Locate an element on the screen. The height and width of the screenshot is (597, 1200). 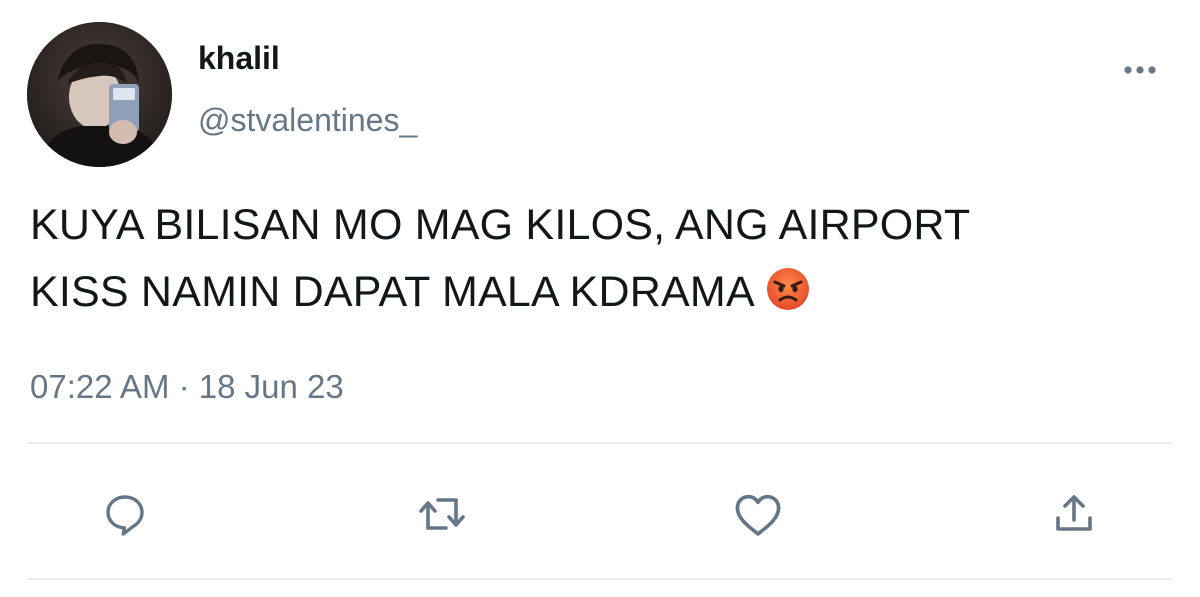
user-handle: @stvalentines_ is located at coordinates (307, 120).